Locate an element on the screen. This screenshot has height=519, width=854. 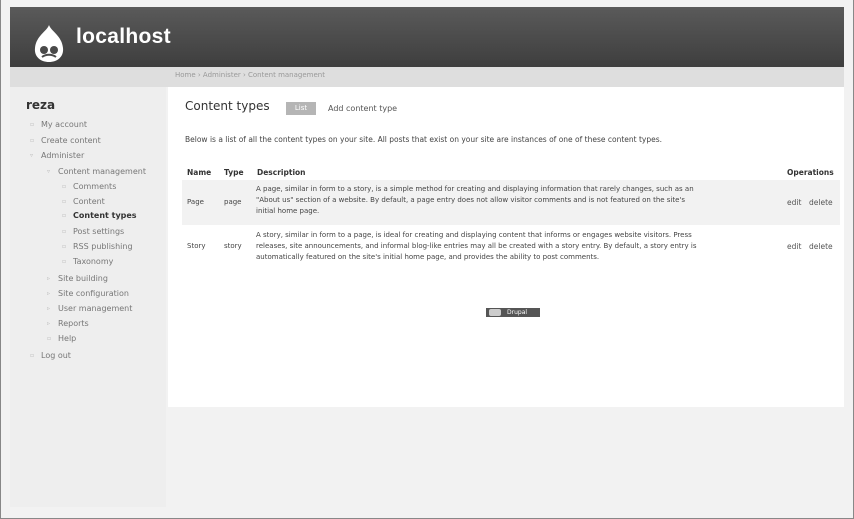
breadcrumb-bar is located at coordinates (427, 77).